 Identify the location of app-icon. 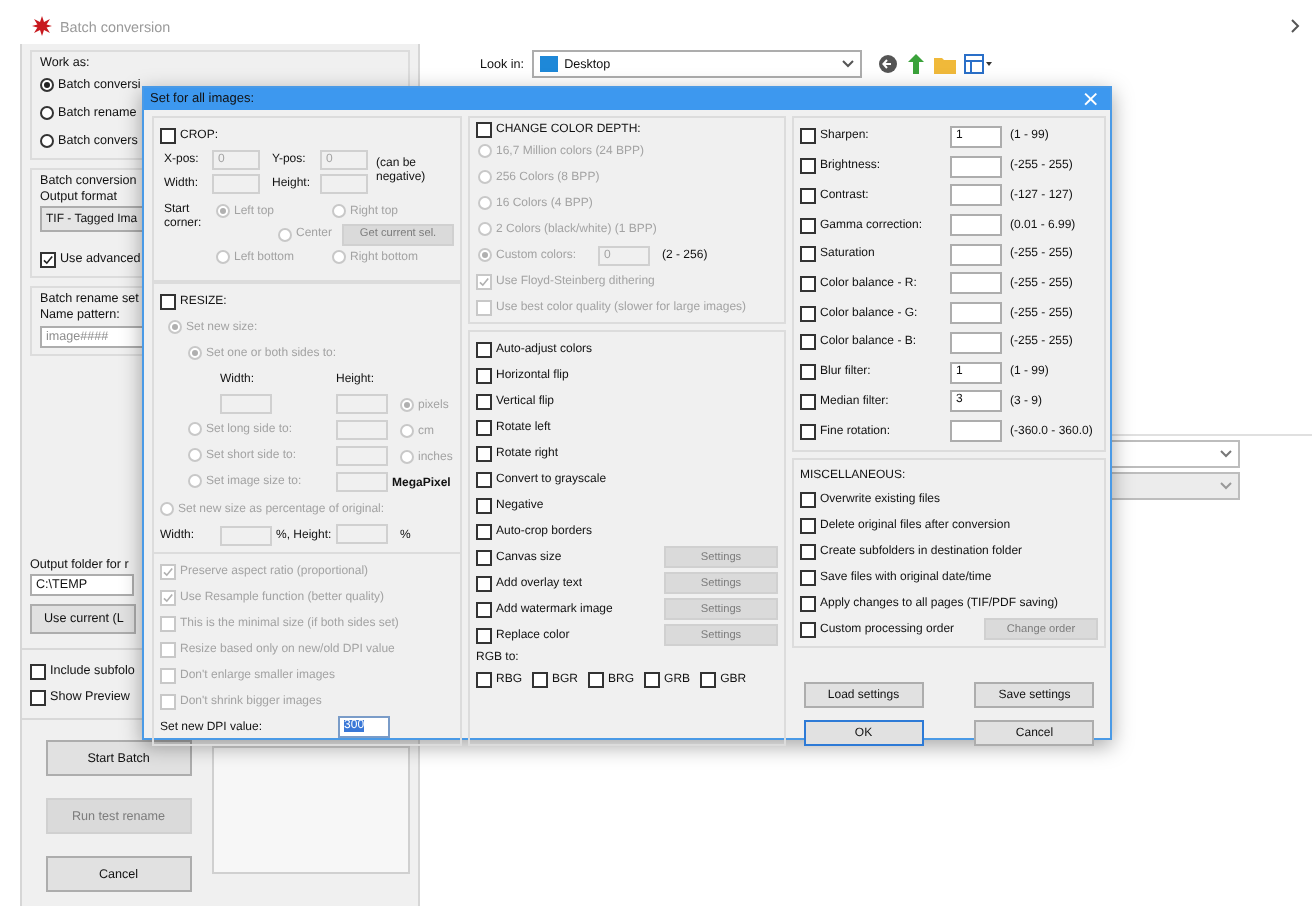
(42, 26).